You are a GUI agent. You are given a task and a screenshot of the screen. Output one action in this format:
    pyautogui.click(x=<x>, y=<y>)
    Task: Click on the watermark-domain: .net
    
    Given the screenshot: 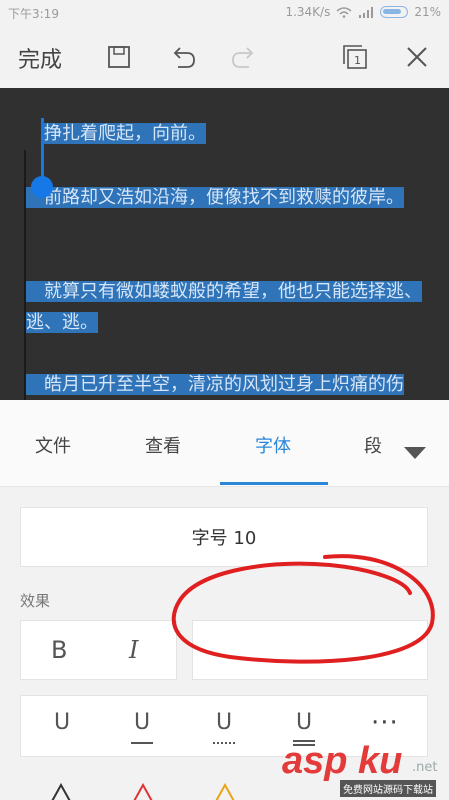 What is the action you would take?
    pyautogui.click(x=425, y=767)
    